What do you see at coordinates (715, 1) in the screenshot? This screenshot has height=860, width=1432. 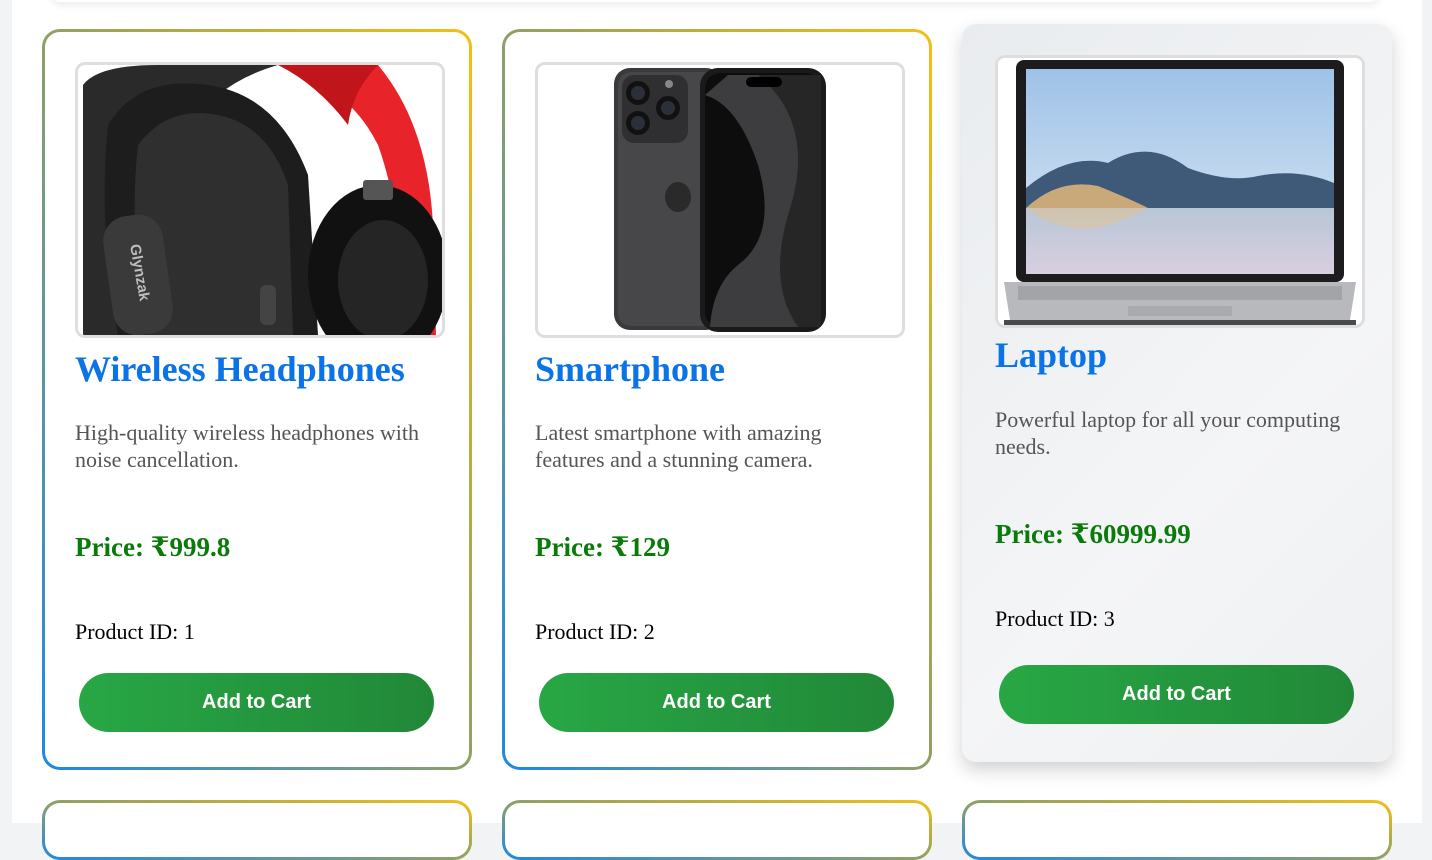 I see `previous-section-edge` at bounding box center [715, 1].